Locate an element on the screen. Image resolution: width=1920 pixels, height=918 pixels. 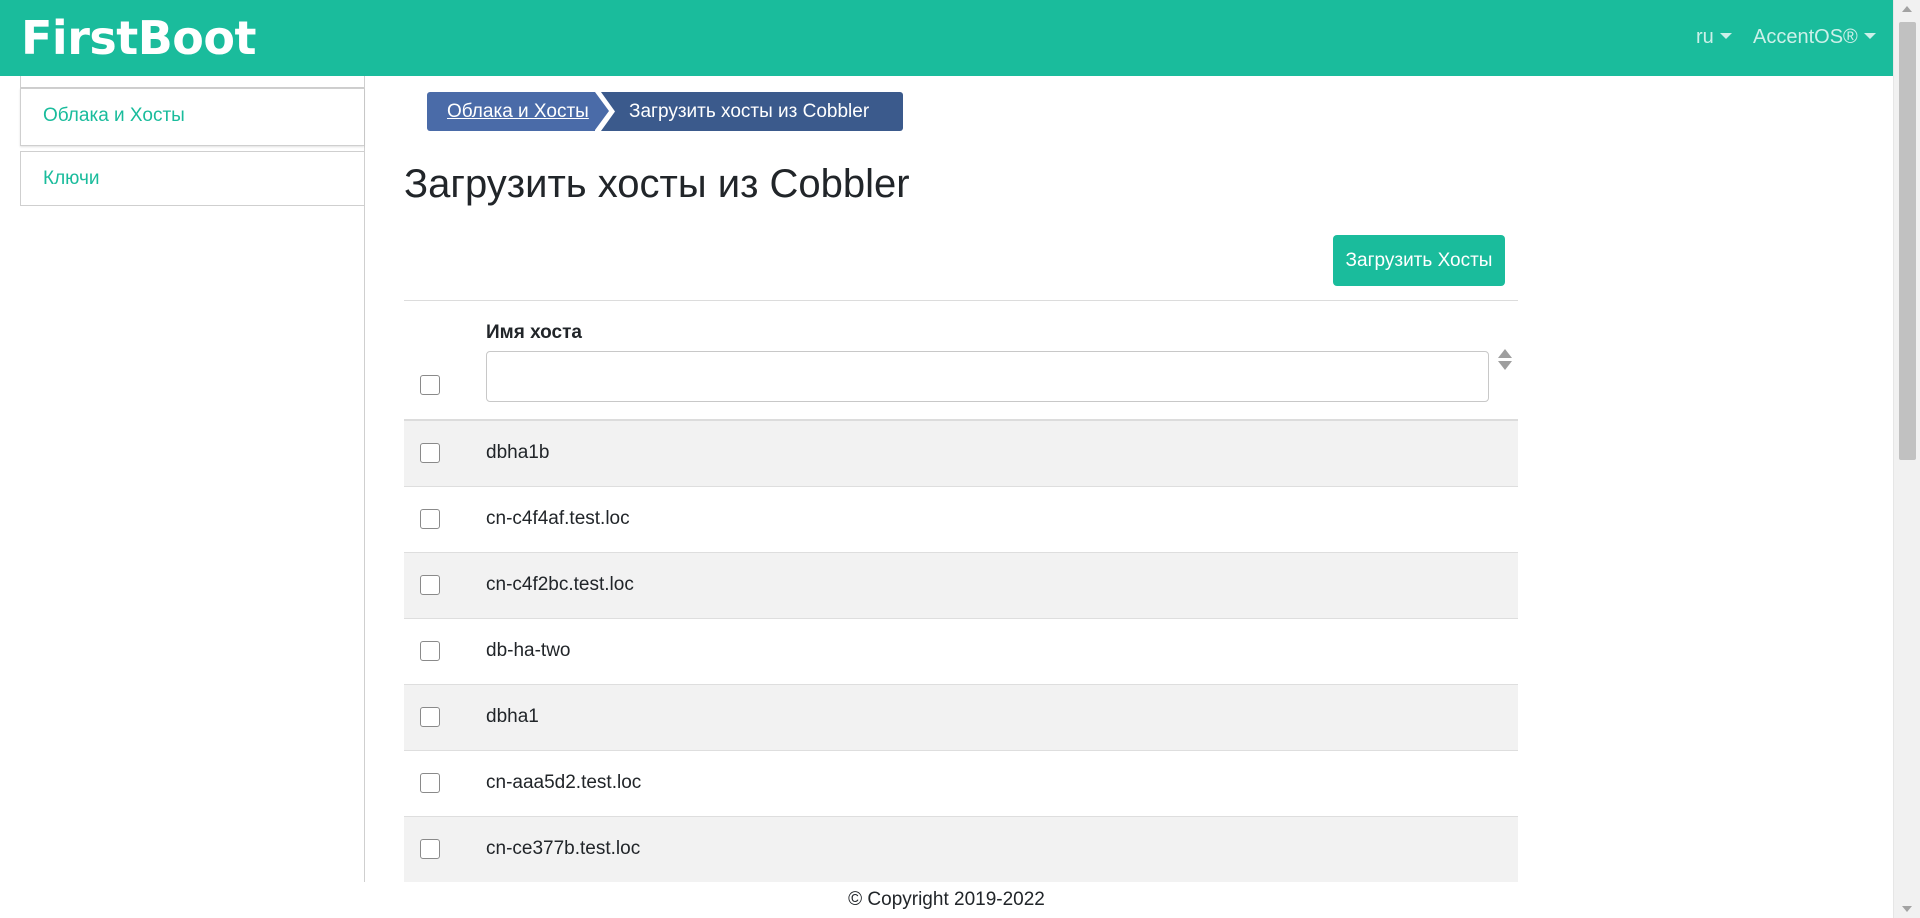
sidebar-divider is located at coordinates (364, 479).